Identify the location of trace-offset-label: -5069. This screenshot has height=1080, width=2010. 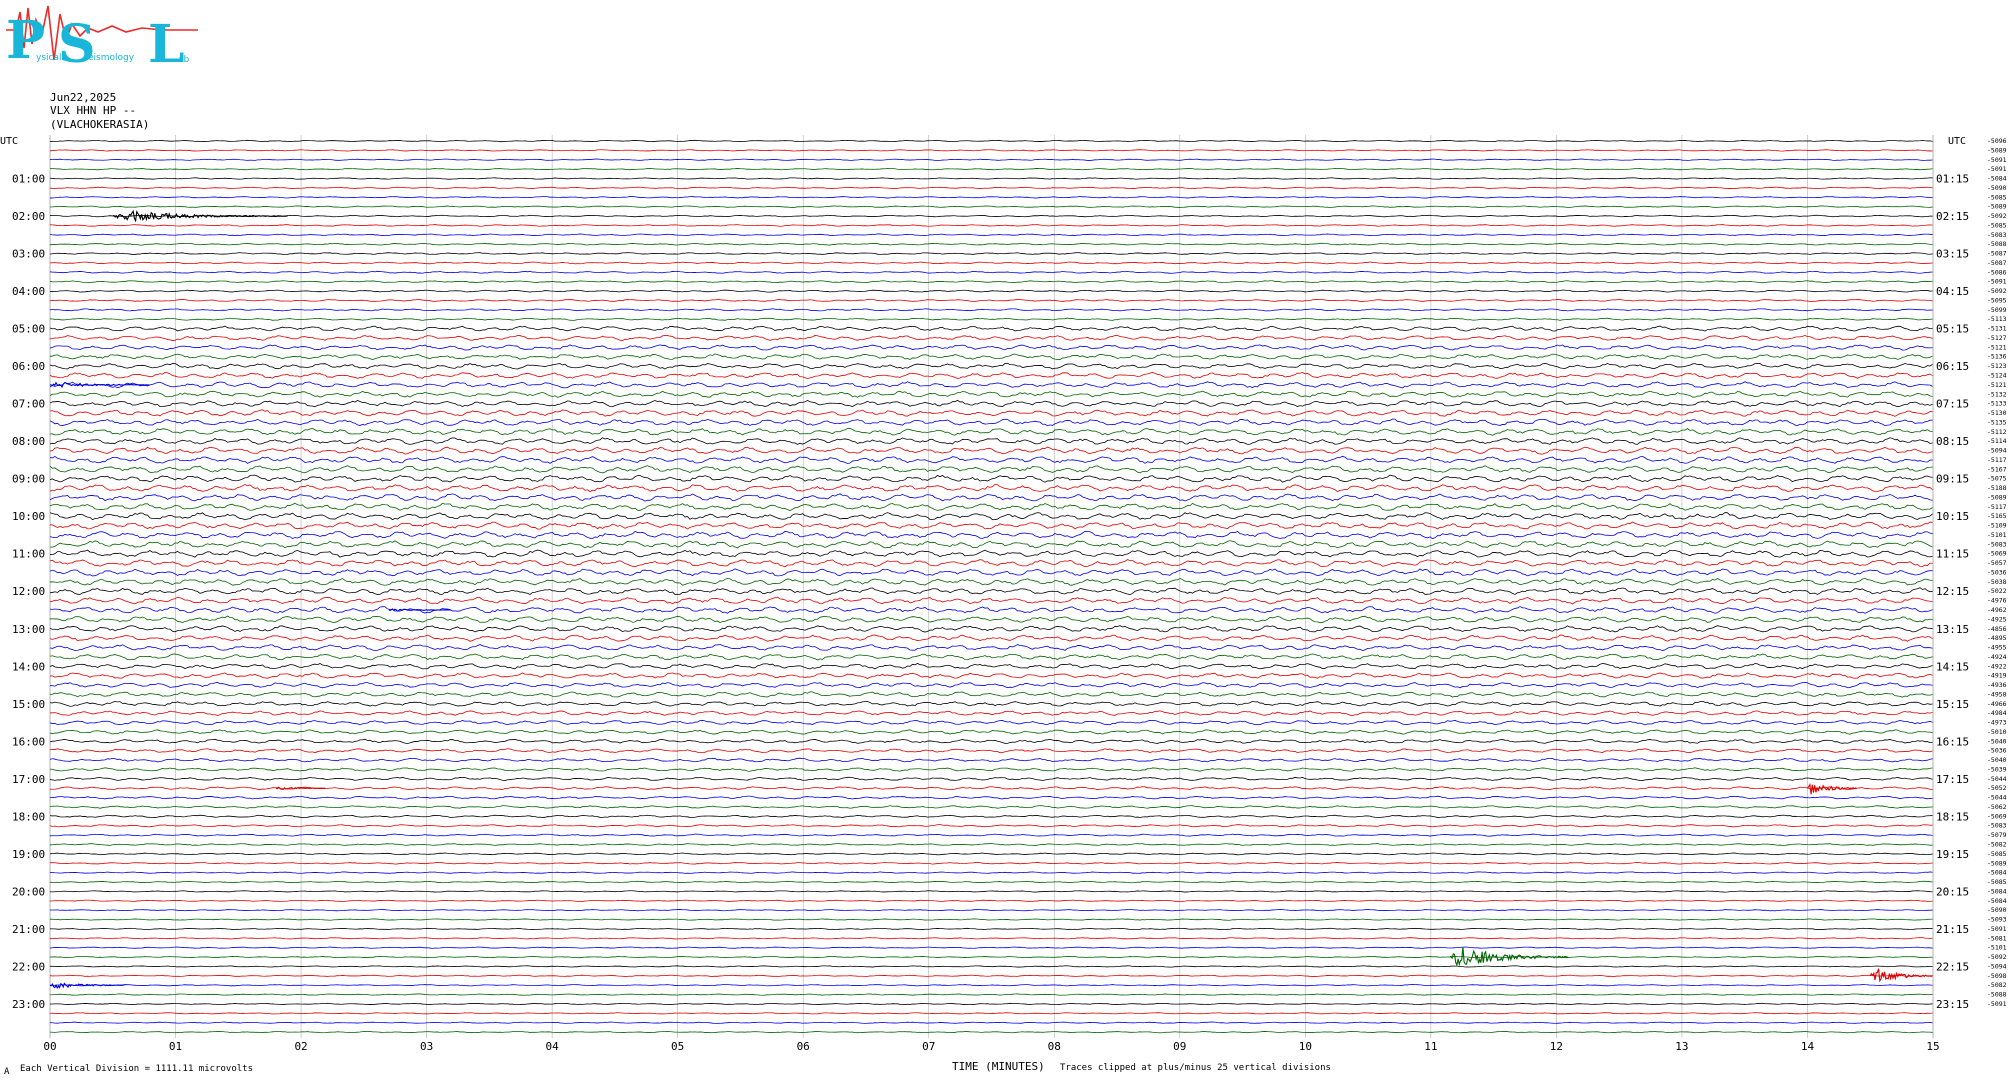
(1997, 816).